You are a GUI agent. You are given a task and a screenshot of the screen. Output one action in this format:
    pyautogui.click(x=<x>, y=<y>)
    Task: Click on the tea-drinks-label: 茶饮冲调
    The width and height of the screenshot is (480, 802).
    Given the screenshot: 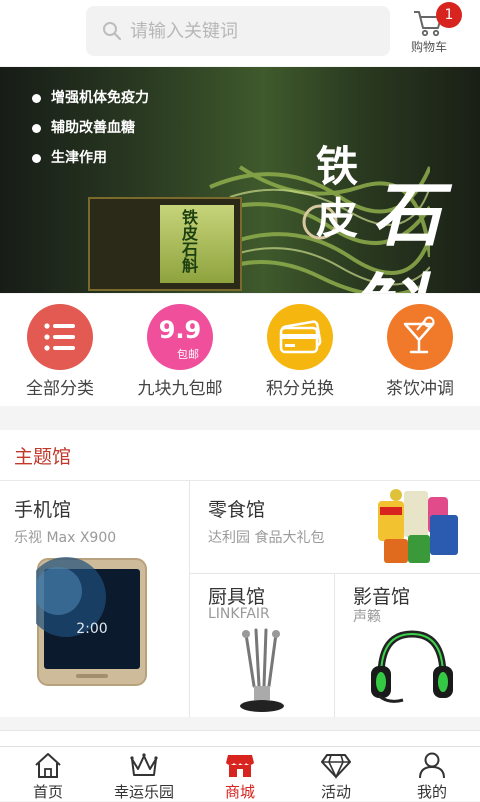 What is the action you would take?
    pyautogui.click(x=420, y=389)
    